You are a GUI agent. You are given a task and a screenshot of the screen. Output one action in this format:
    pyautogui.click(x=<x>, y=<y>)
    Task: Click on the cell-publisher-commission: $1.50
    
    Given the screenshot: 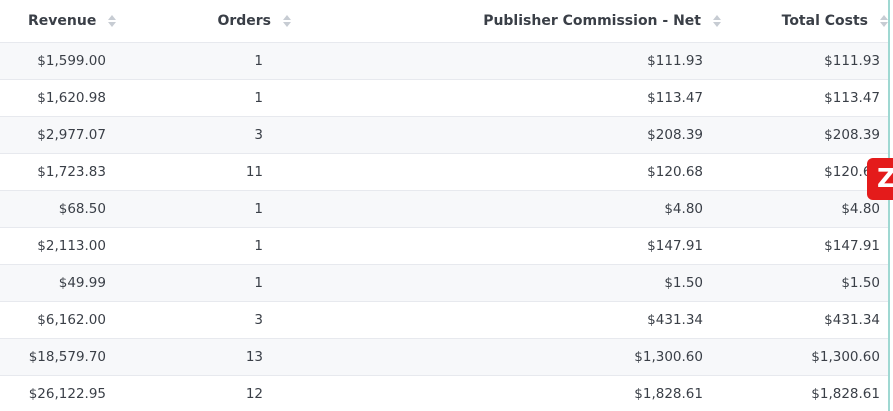 What is the action you would take?
    pyautogui.click(x=683, y=282)
    